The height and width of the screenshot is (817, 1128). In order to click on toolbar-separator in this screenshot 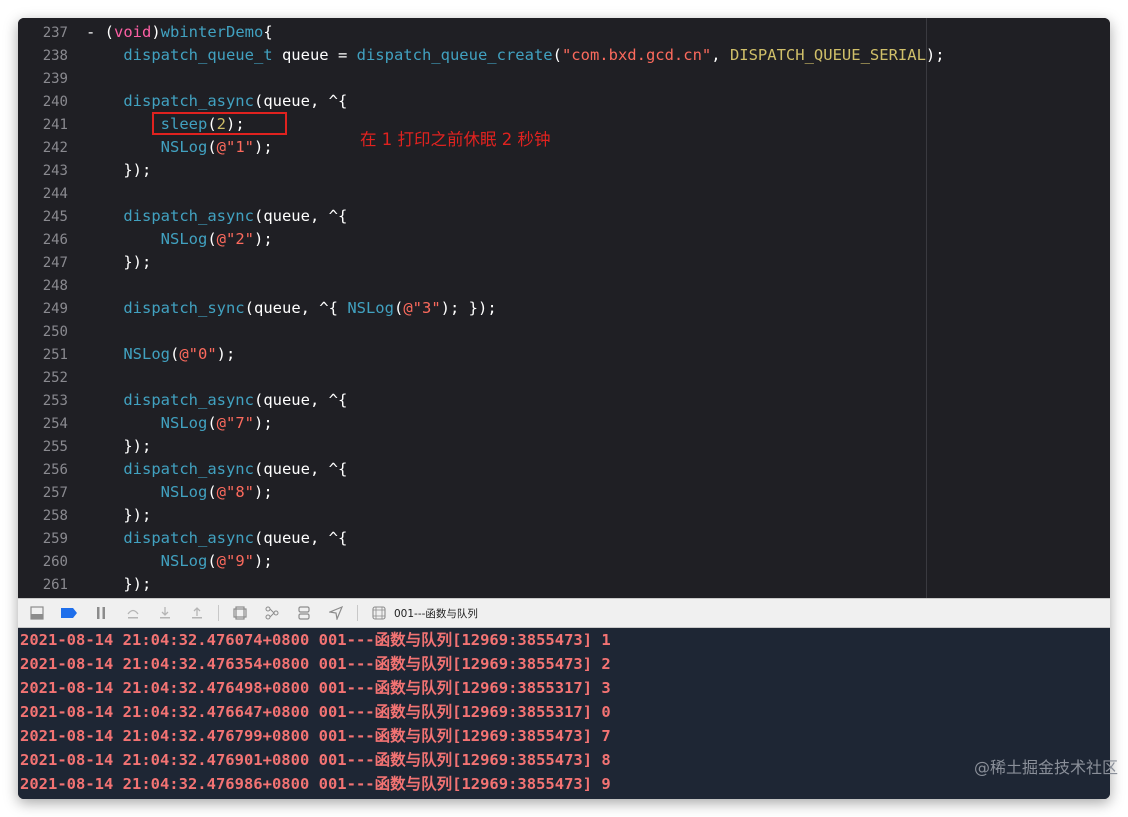, I will do `click(218, 613)`.